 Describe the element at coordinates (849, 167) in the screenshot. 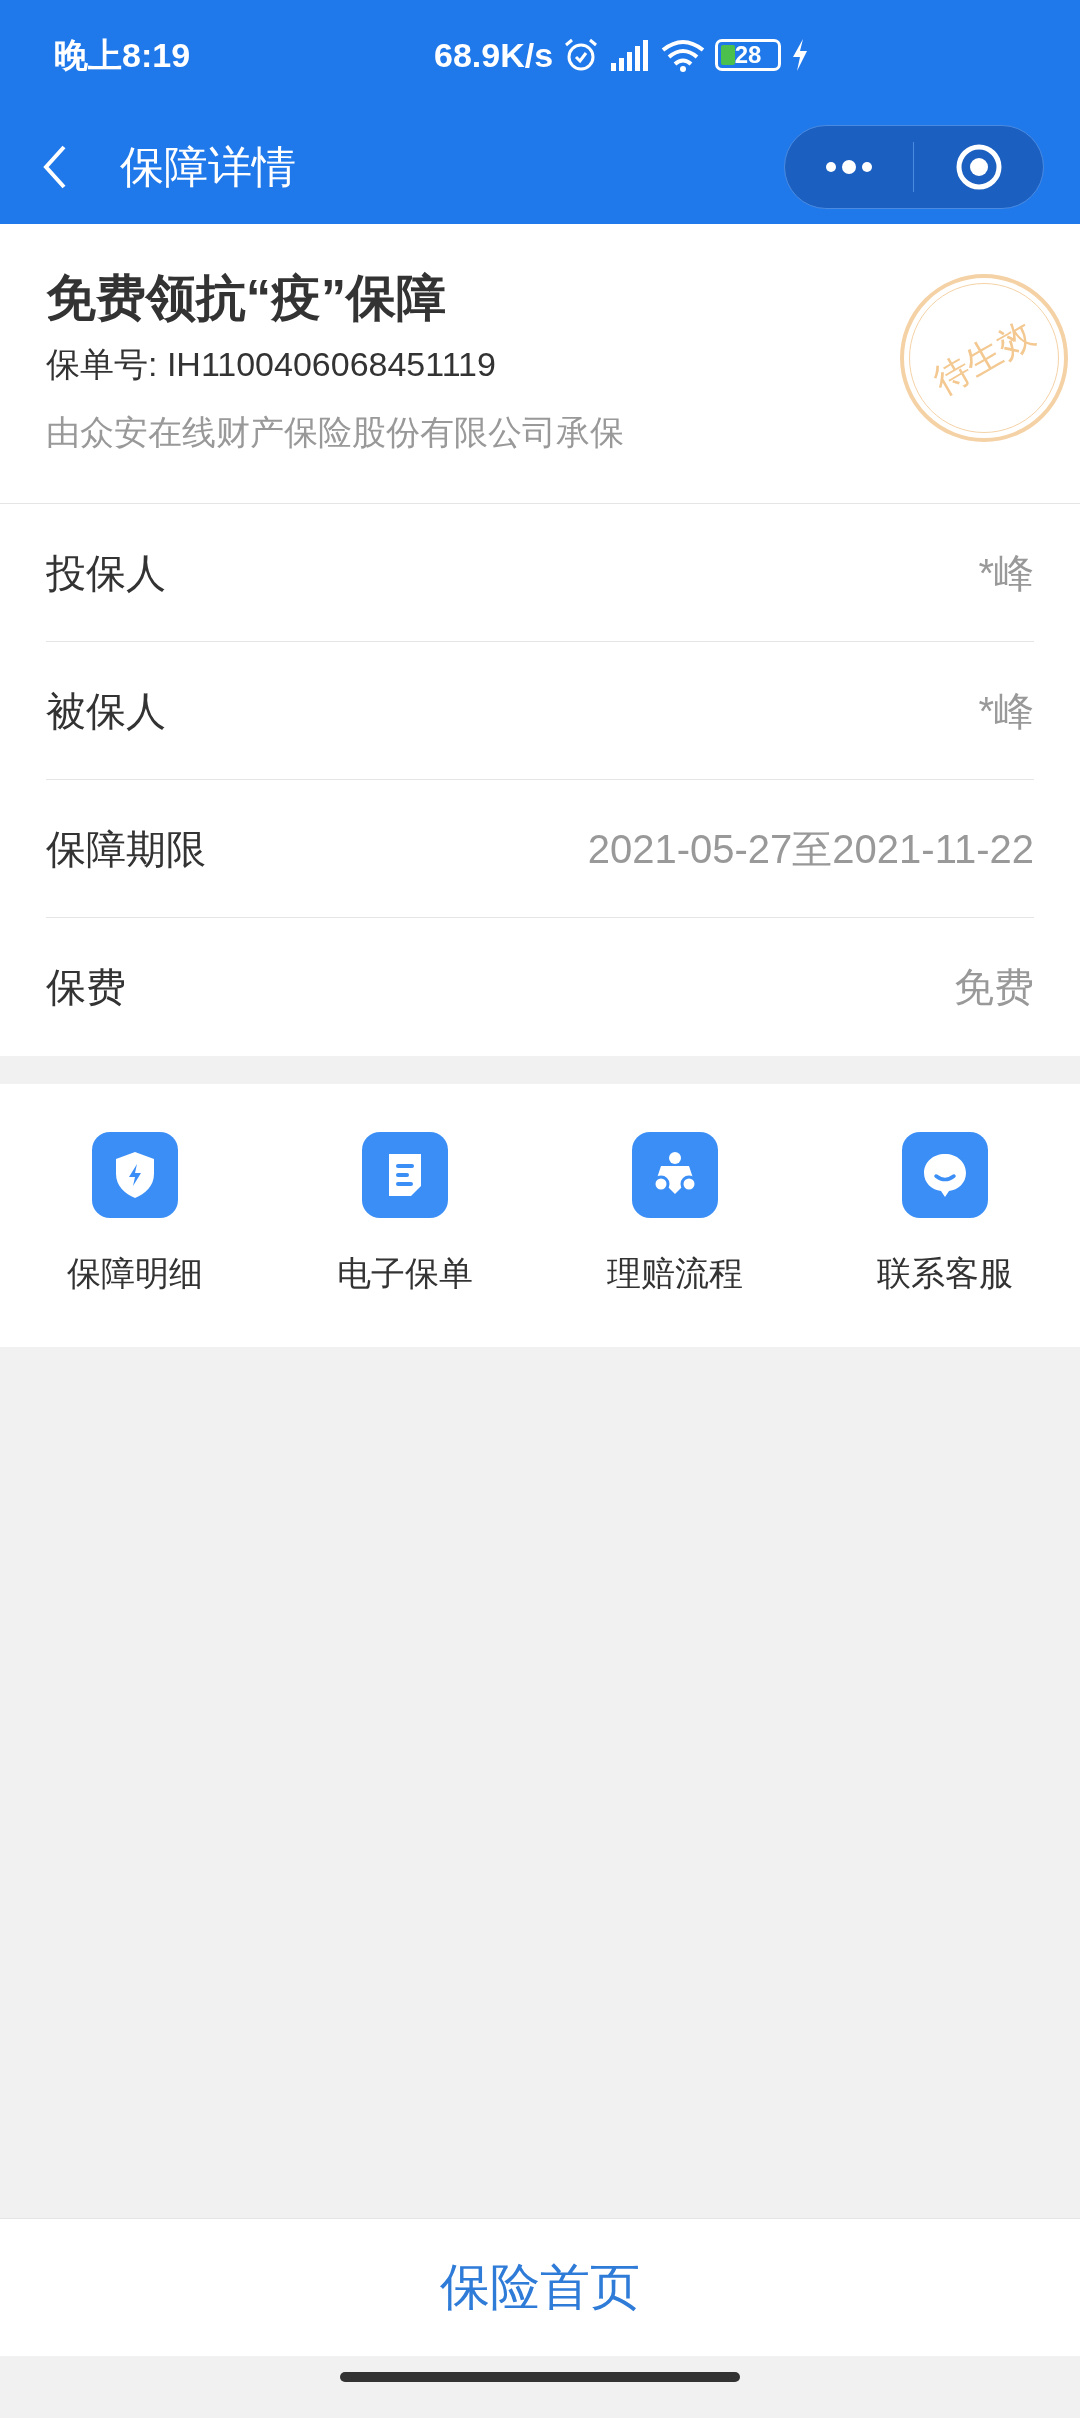

I see `more-icon` at that location.